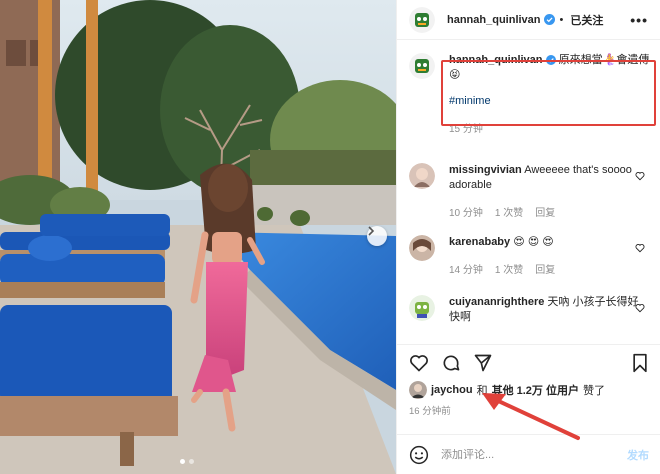 The image size is (660, 474). What do you see at coordinates (466, 211) in the screenshot?
I see `comment-time: 10 分钟` at bounding box center [466, 211].